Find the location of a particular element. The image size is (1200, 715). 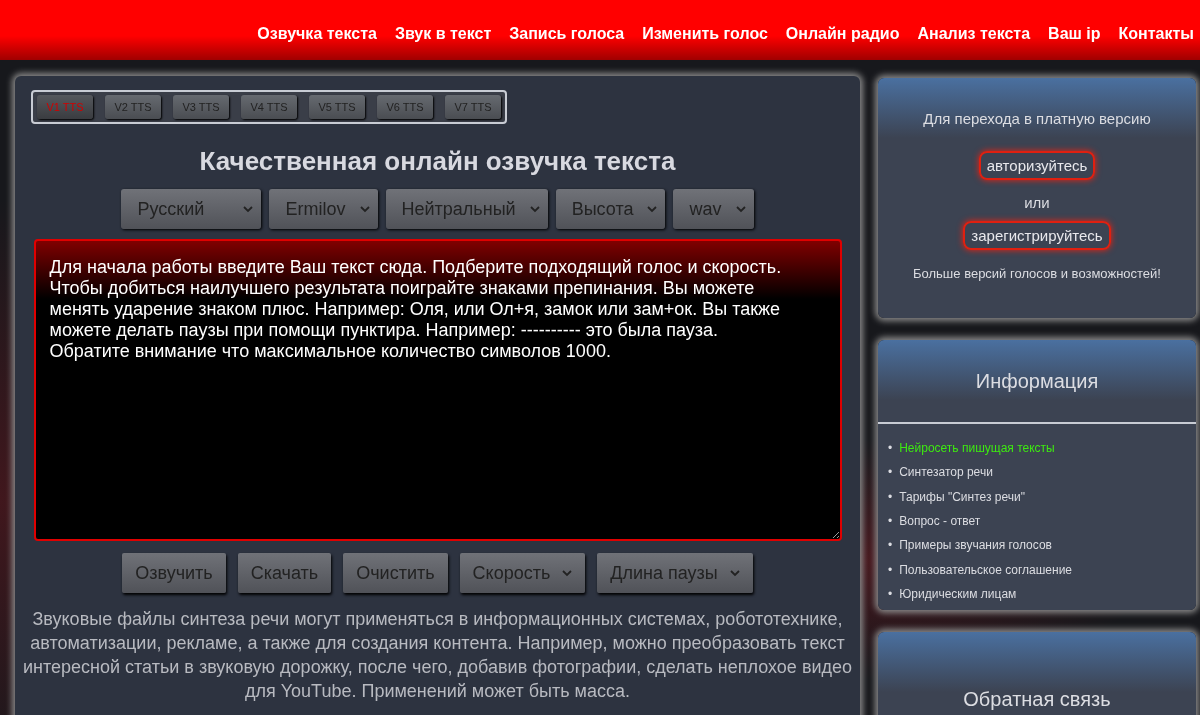

version-tab: V7 TTS is located at coordinates (473, 107).